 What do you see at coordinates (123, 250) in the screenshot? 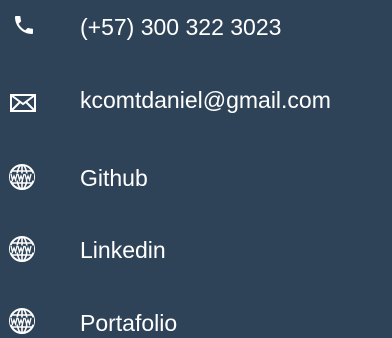
I see `linkedin-link: Linkedin` at bounding box center [123, 250].